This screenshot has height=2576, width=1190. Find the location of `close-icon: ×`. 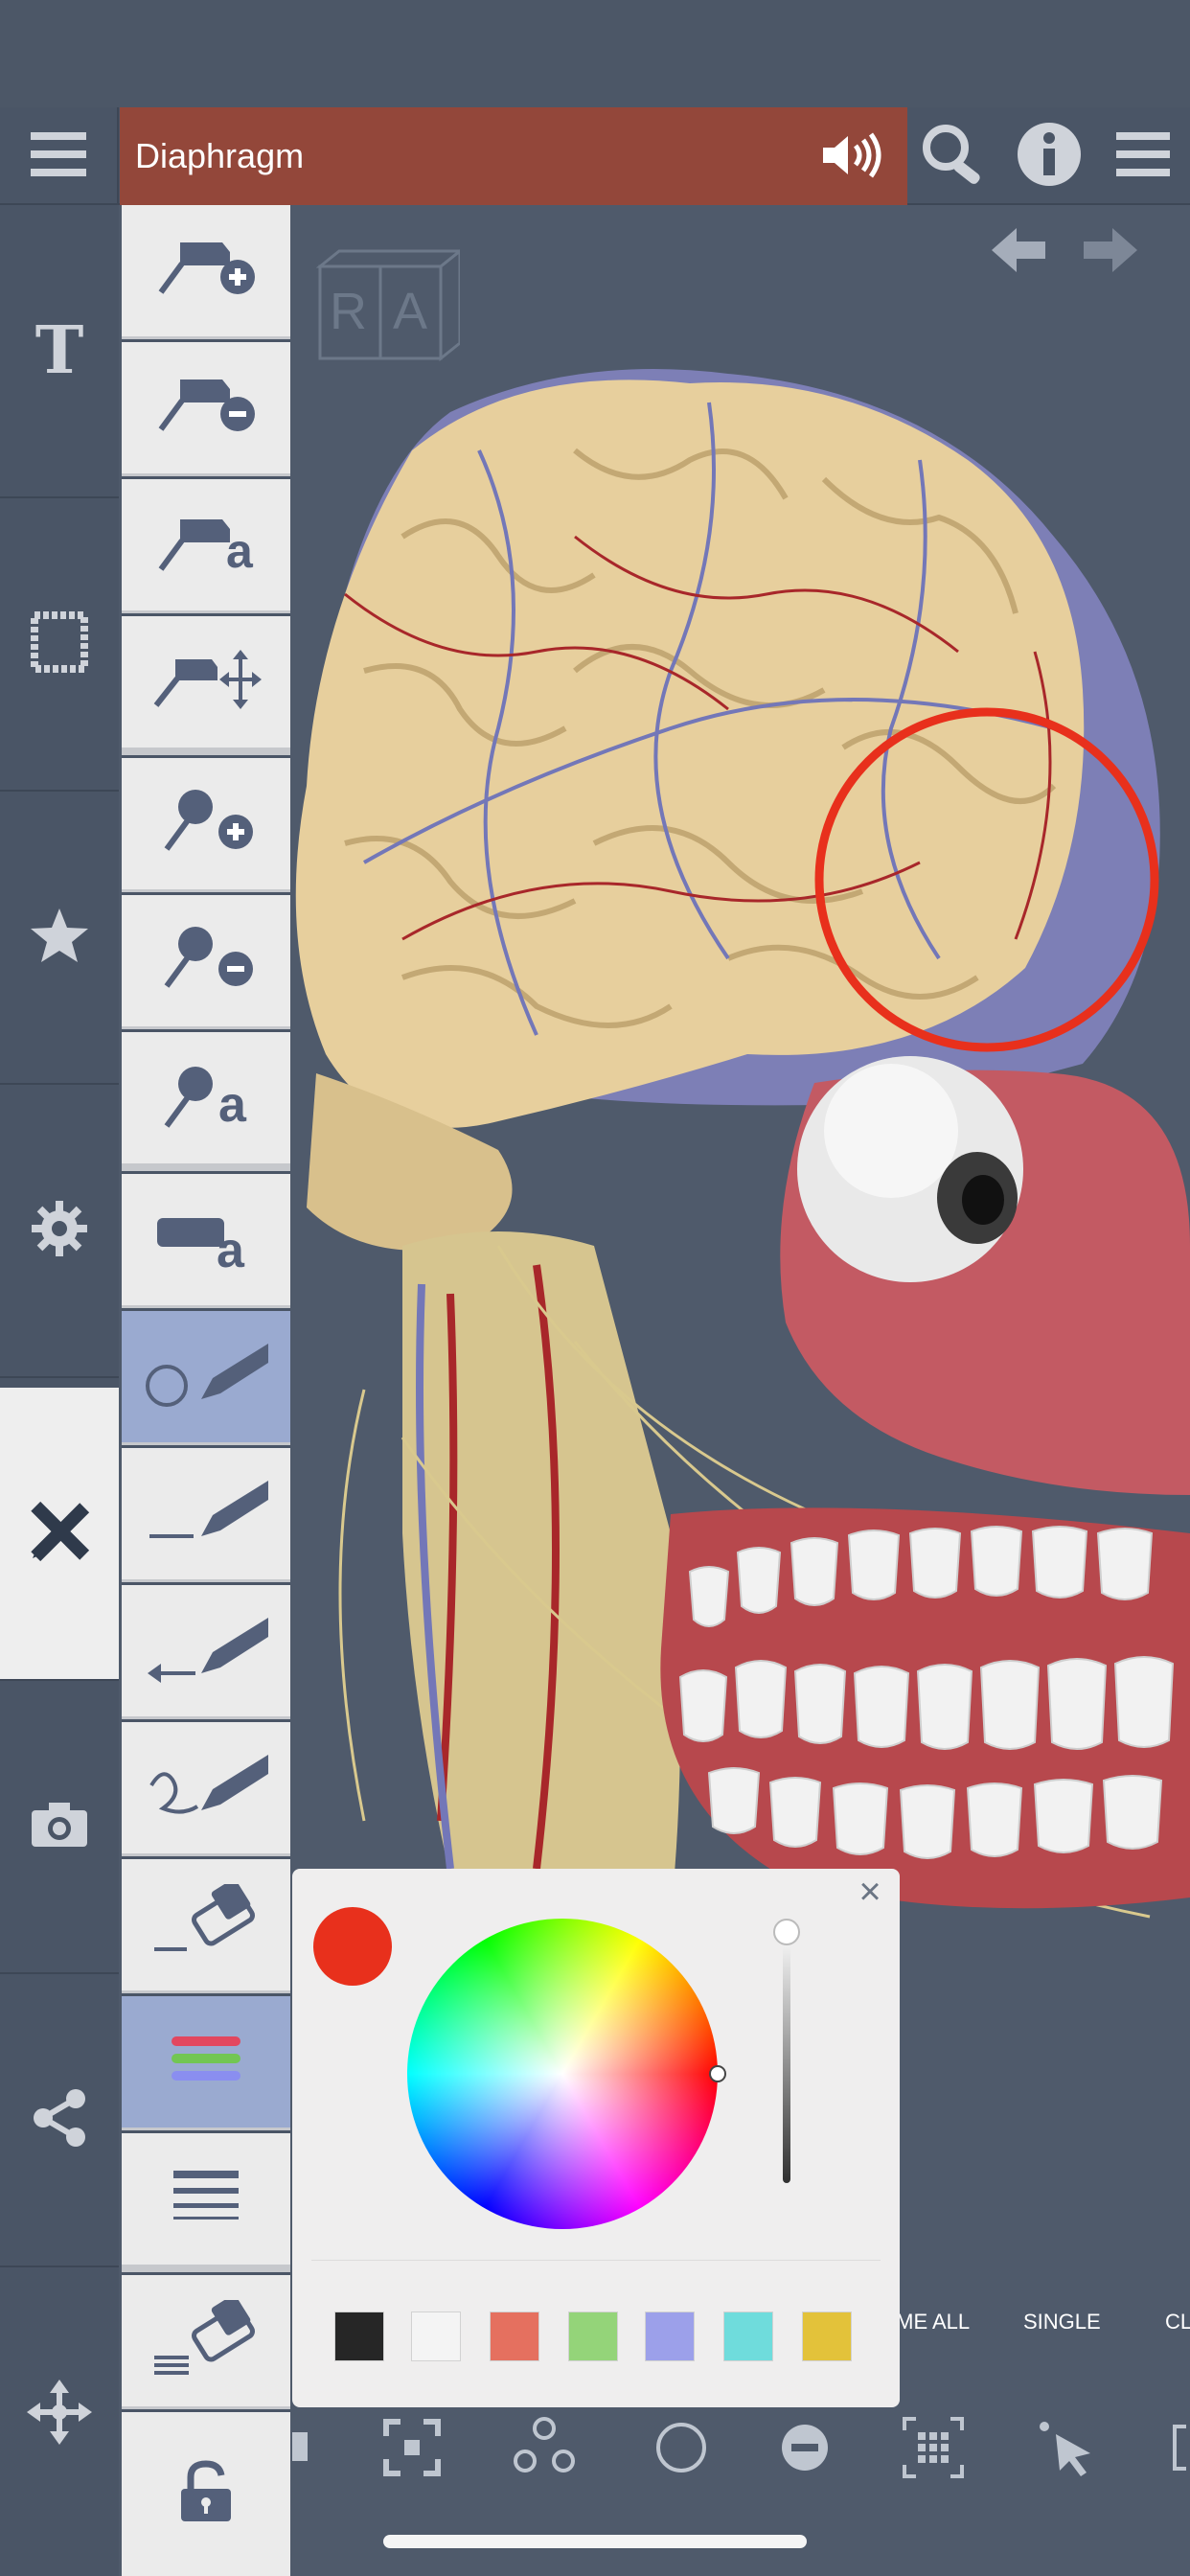

close-icon: × is located at coordinates (870, 1892).